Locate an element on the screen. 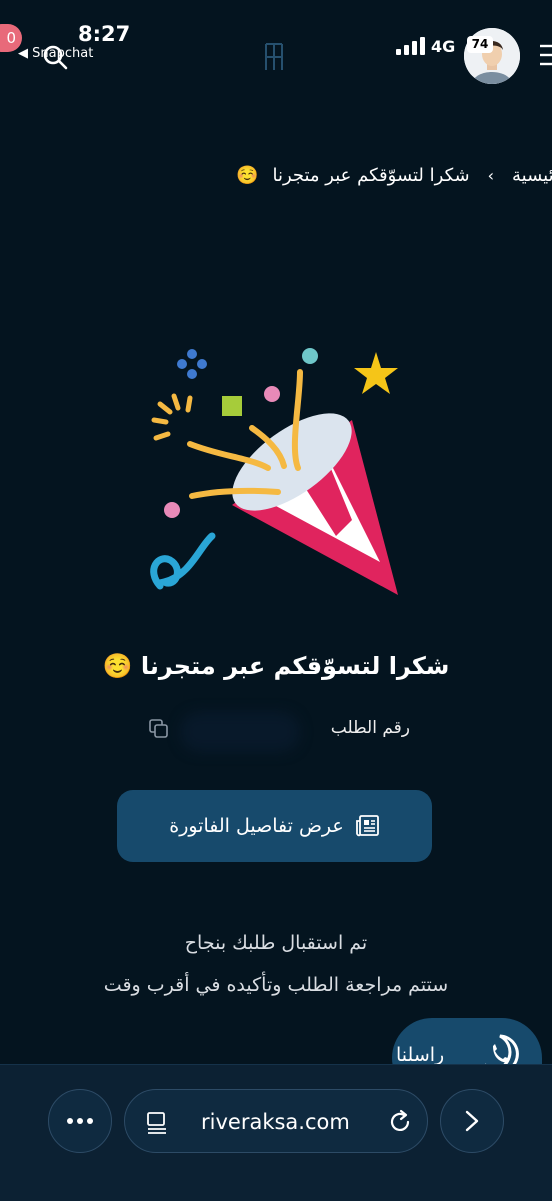 The image size is (552, 1201). address-bar: riveraksa.com is located at coordinates (276, 1121).